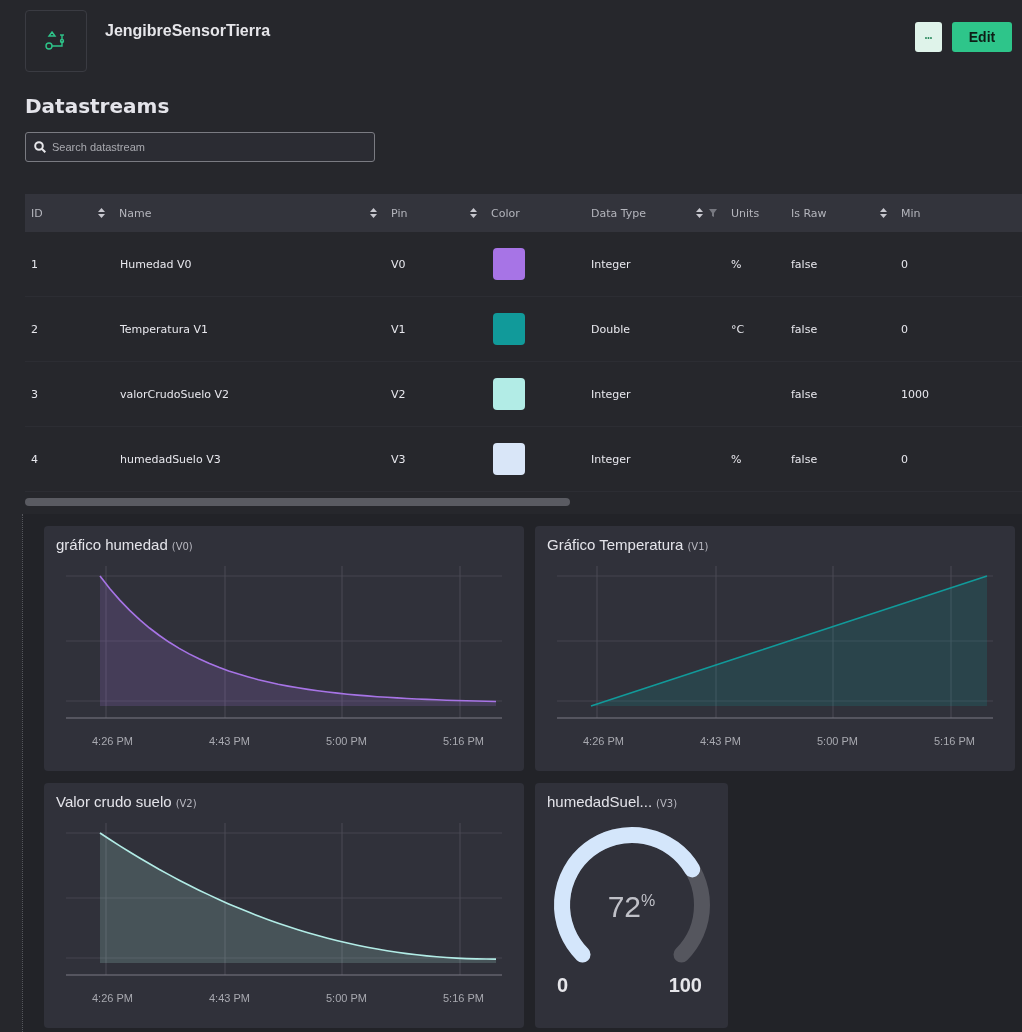 Image resolution: width=1022 pixels, height=1032 pixels. I want to click on table-cell: V1, so click(398, 329).